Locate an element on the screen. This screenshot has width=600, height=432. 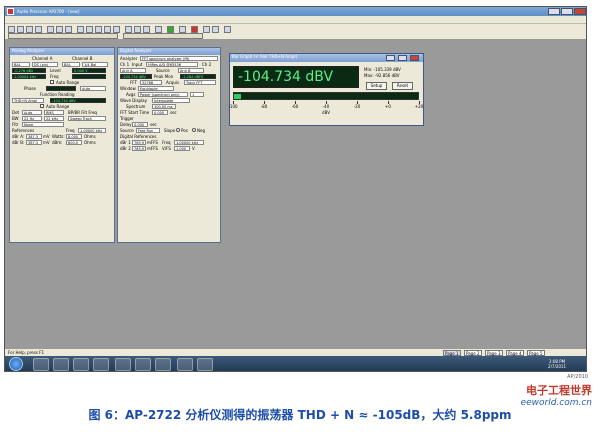
taskbar-clock: 2:08 PM 2/7/2011 is located at coordinates (557, 364).